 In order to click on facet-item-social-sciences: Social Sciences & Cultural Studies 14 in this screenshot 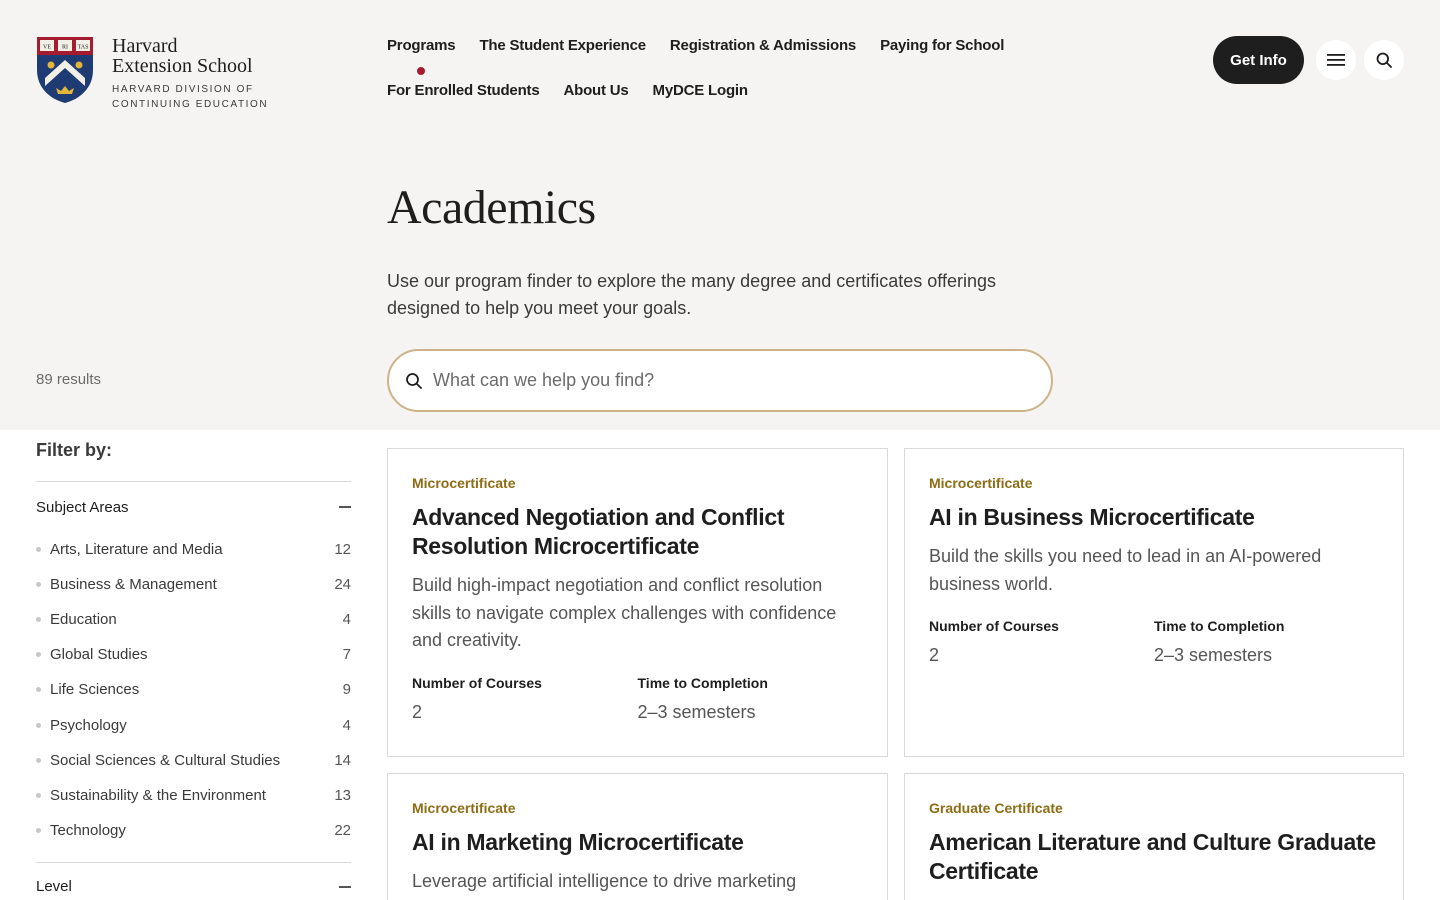, I will do `click(193, 760)`.